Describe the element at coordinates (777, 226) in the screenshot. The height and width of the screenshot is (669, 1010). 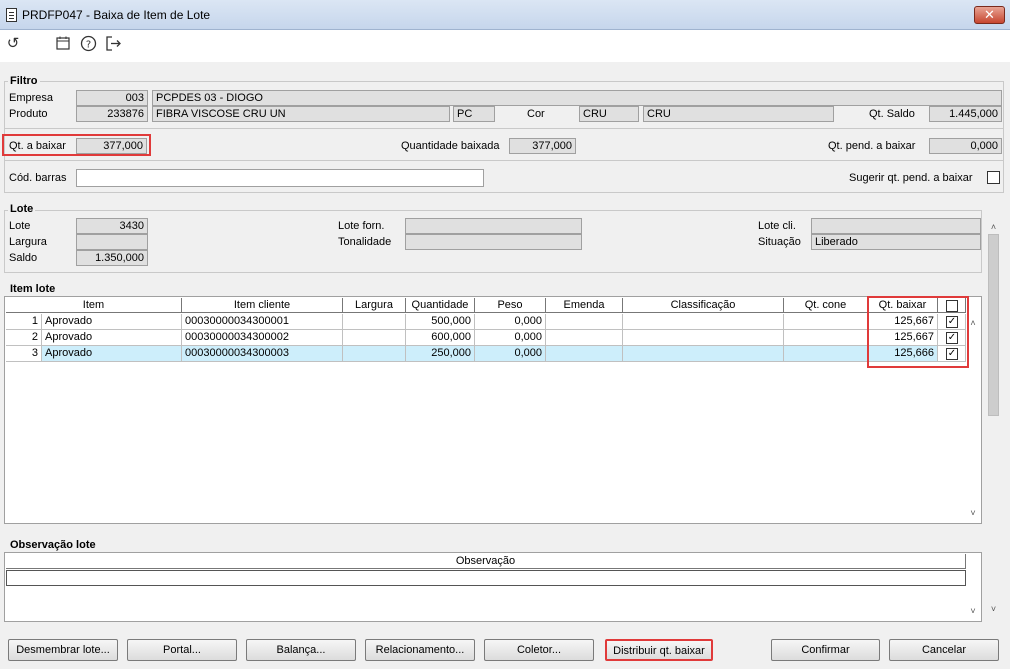
I see `lote-cli-label: Lote cli.` at that location.